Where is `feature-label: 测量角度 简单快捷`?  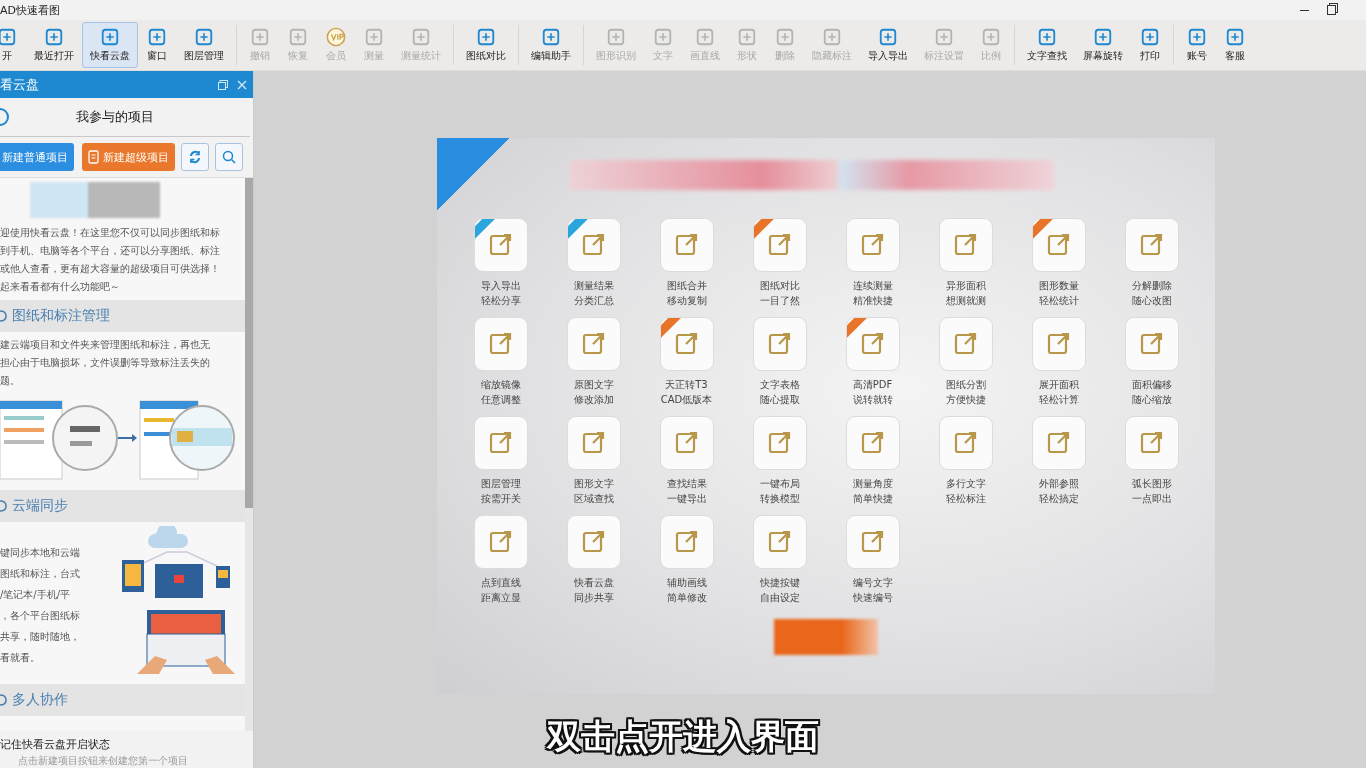
feature-label: 测量角度 简单快捷 is located at coordinates (872, 491).